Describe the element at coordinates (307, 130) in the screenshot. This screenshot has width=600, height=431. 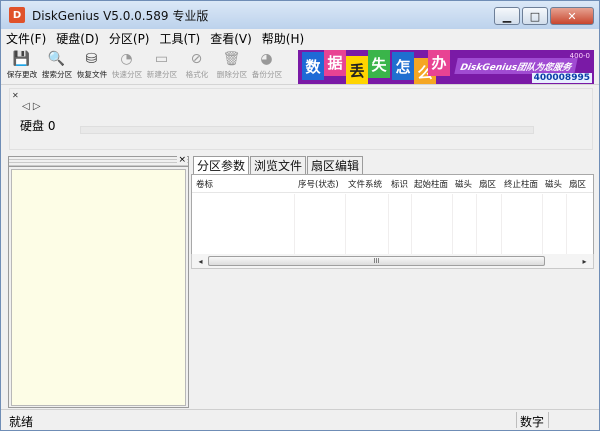
I see `disk-map-bar` at that location.